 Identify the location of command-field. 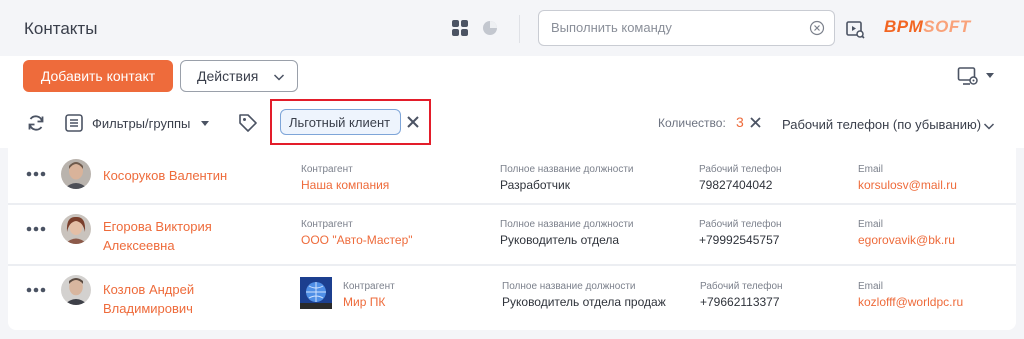
(686, 28).